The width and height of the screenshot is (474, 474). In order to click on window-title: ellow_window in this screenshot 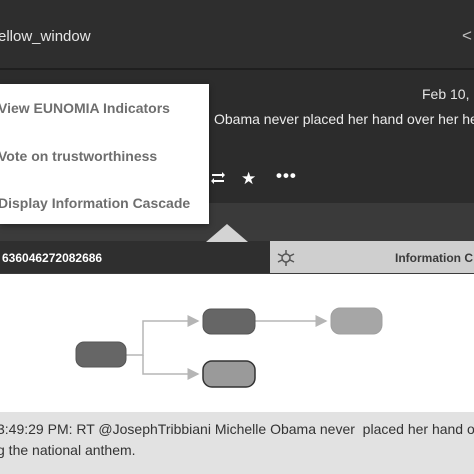, I will do `click(45, 36)`.